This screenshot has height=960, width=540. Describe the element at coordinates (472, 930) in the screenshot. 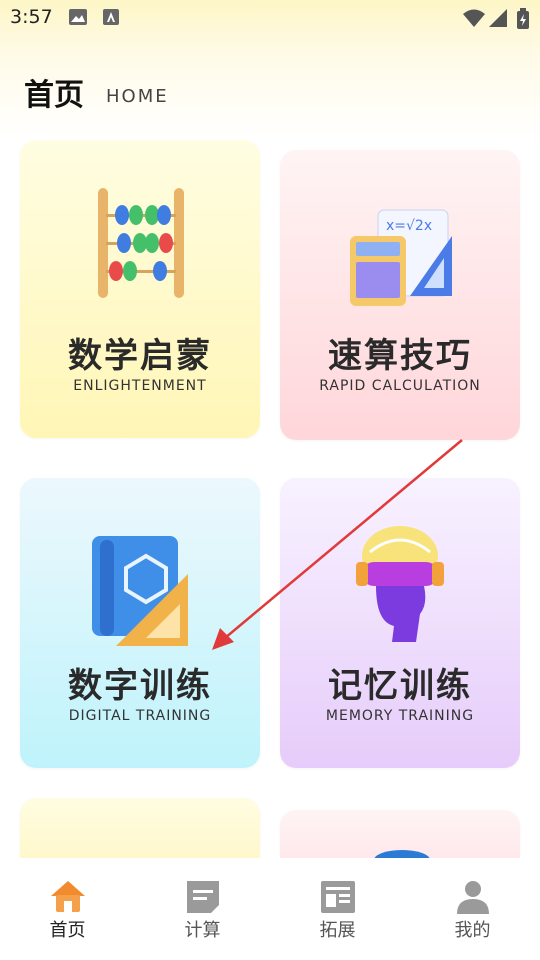

I see `nav-label: 我的` at that location.